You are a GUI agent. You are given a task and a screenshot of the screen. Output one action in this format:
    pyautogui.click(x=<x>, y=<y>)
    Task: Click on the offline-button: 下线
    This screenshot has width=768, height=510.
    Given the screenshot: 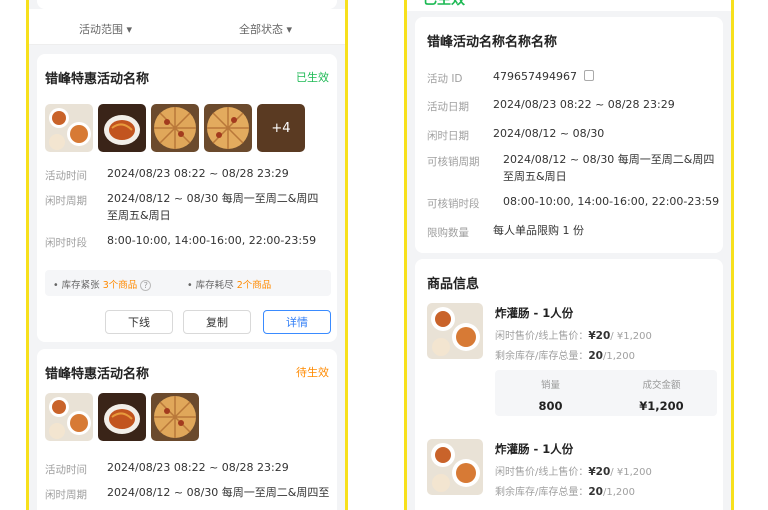 What is the action you would take?
    pyautogui.click(x=139, y=322)
    